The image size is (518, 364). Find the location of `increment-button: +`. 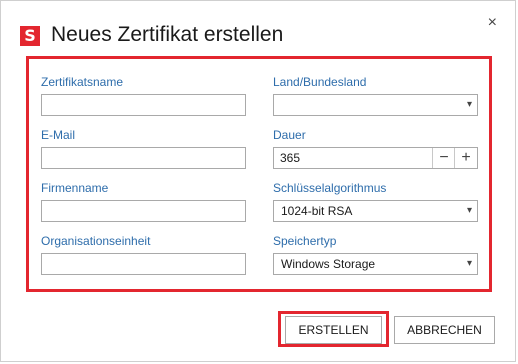

increment-button: + is located at coordinates (465, 158).